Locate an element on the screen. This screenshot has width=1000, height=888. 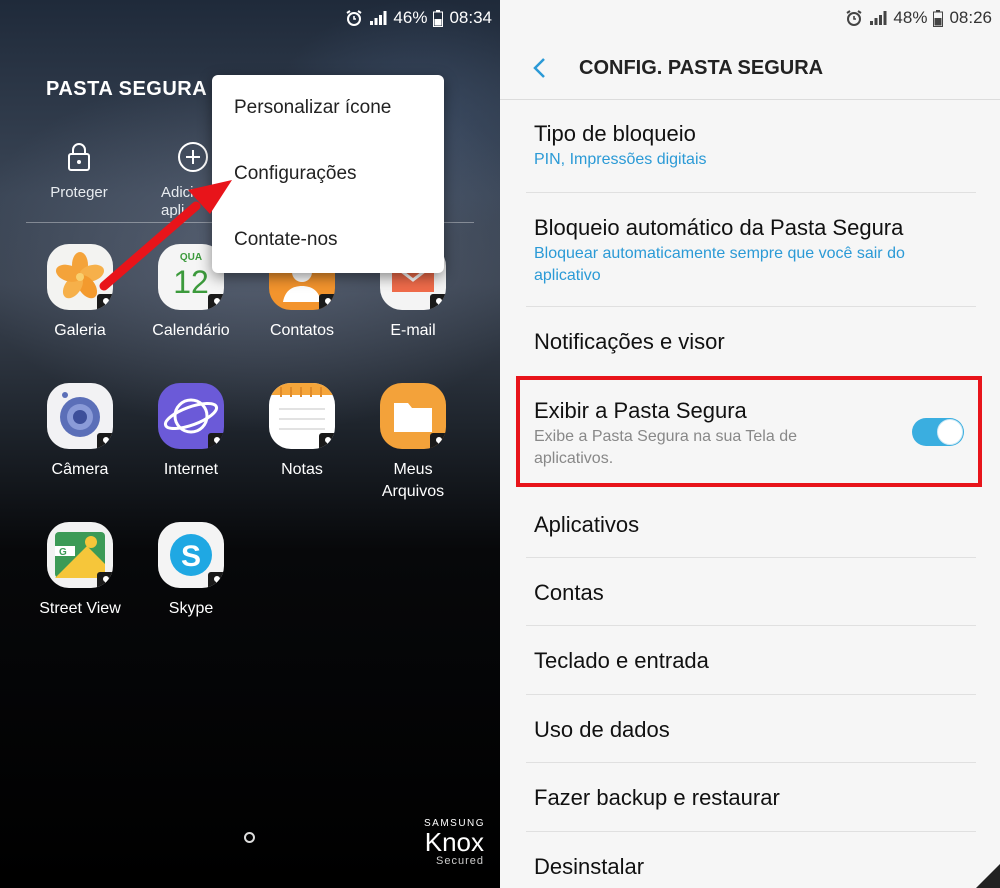
battery-percent: 48% is located at coordinates (910, 17).